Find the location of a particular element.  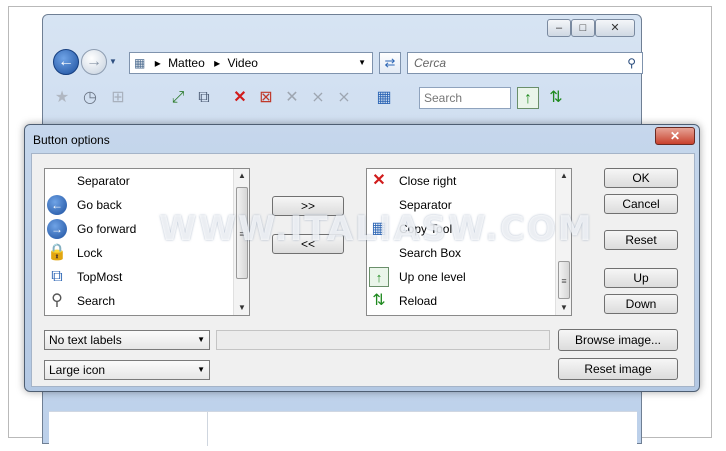

close-right-toolbar-icon: ⨯ is located at coordinates (344, 98).